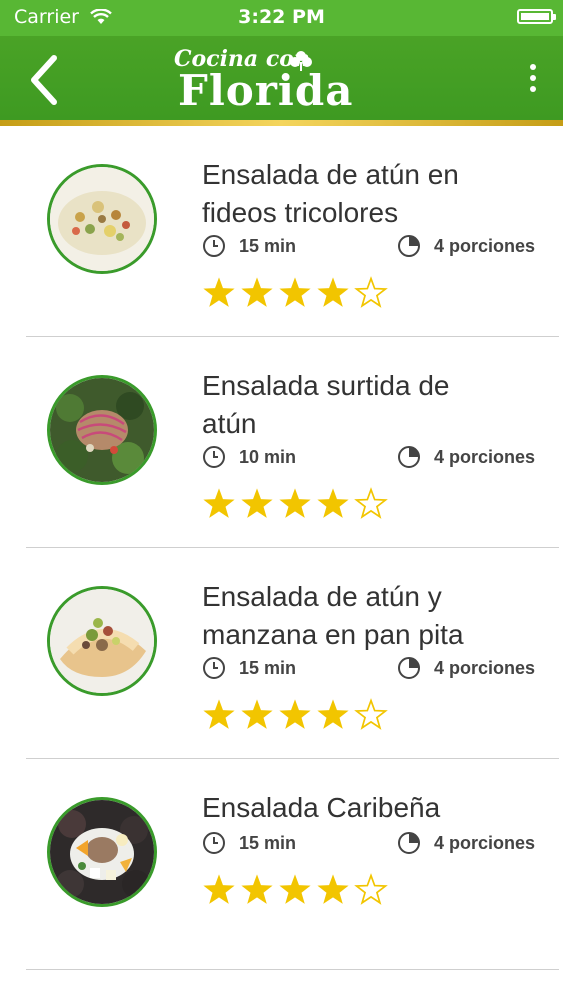  I want to click on clock: 3:22 PM, so click(281, 17).